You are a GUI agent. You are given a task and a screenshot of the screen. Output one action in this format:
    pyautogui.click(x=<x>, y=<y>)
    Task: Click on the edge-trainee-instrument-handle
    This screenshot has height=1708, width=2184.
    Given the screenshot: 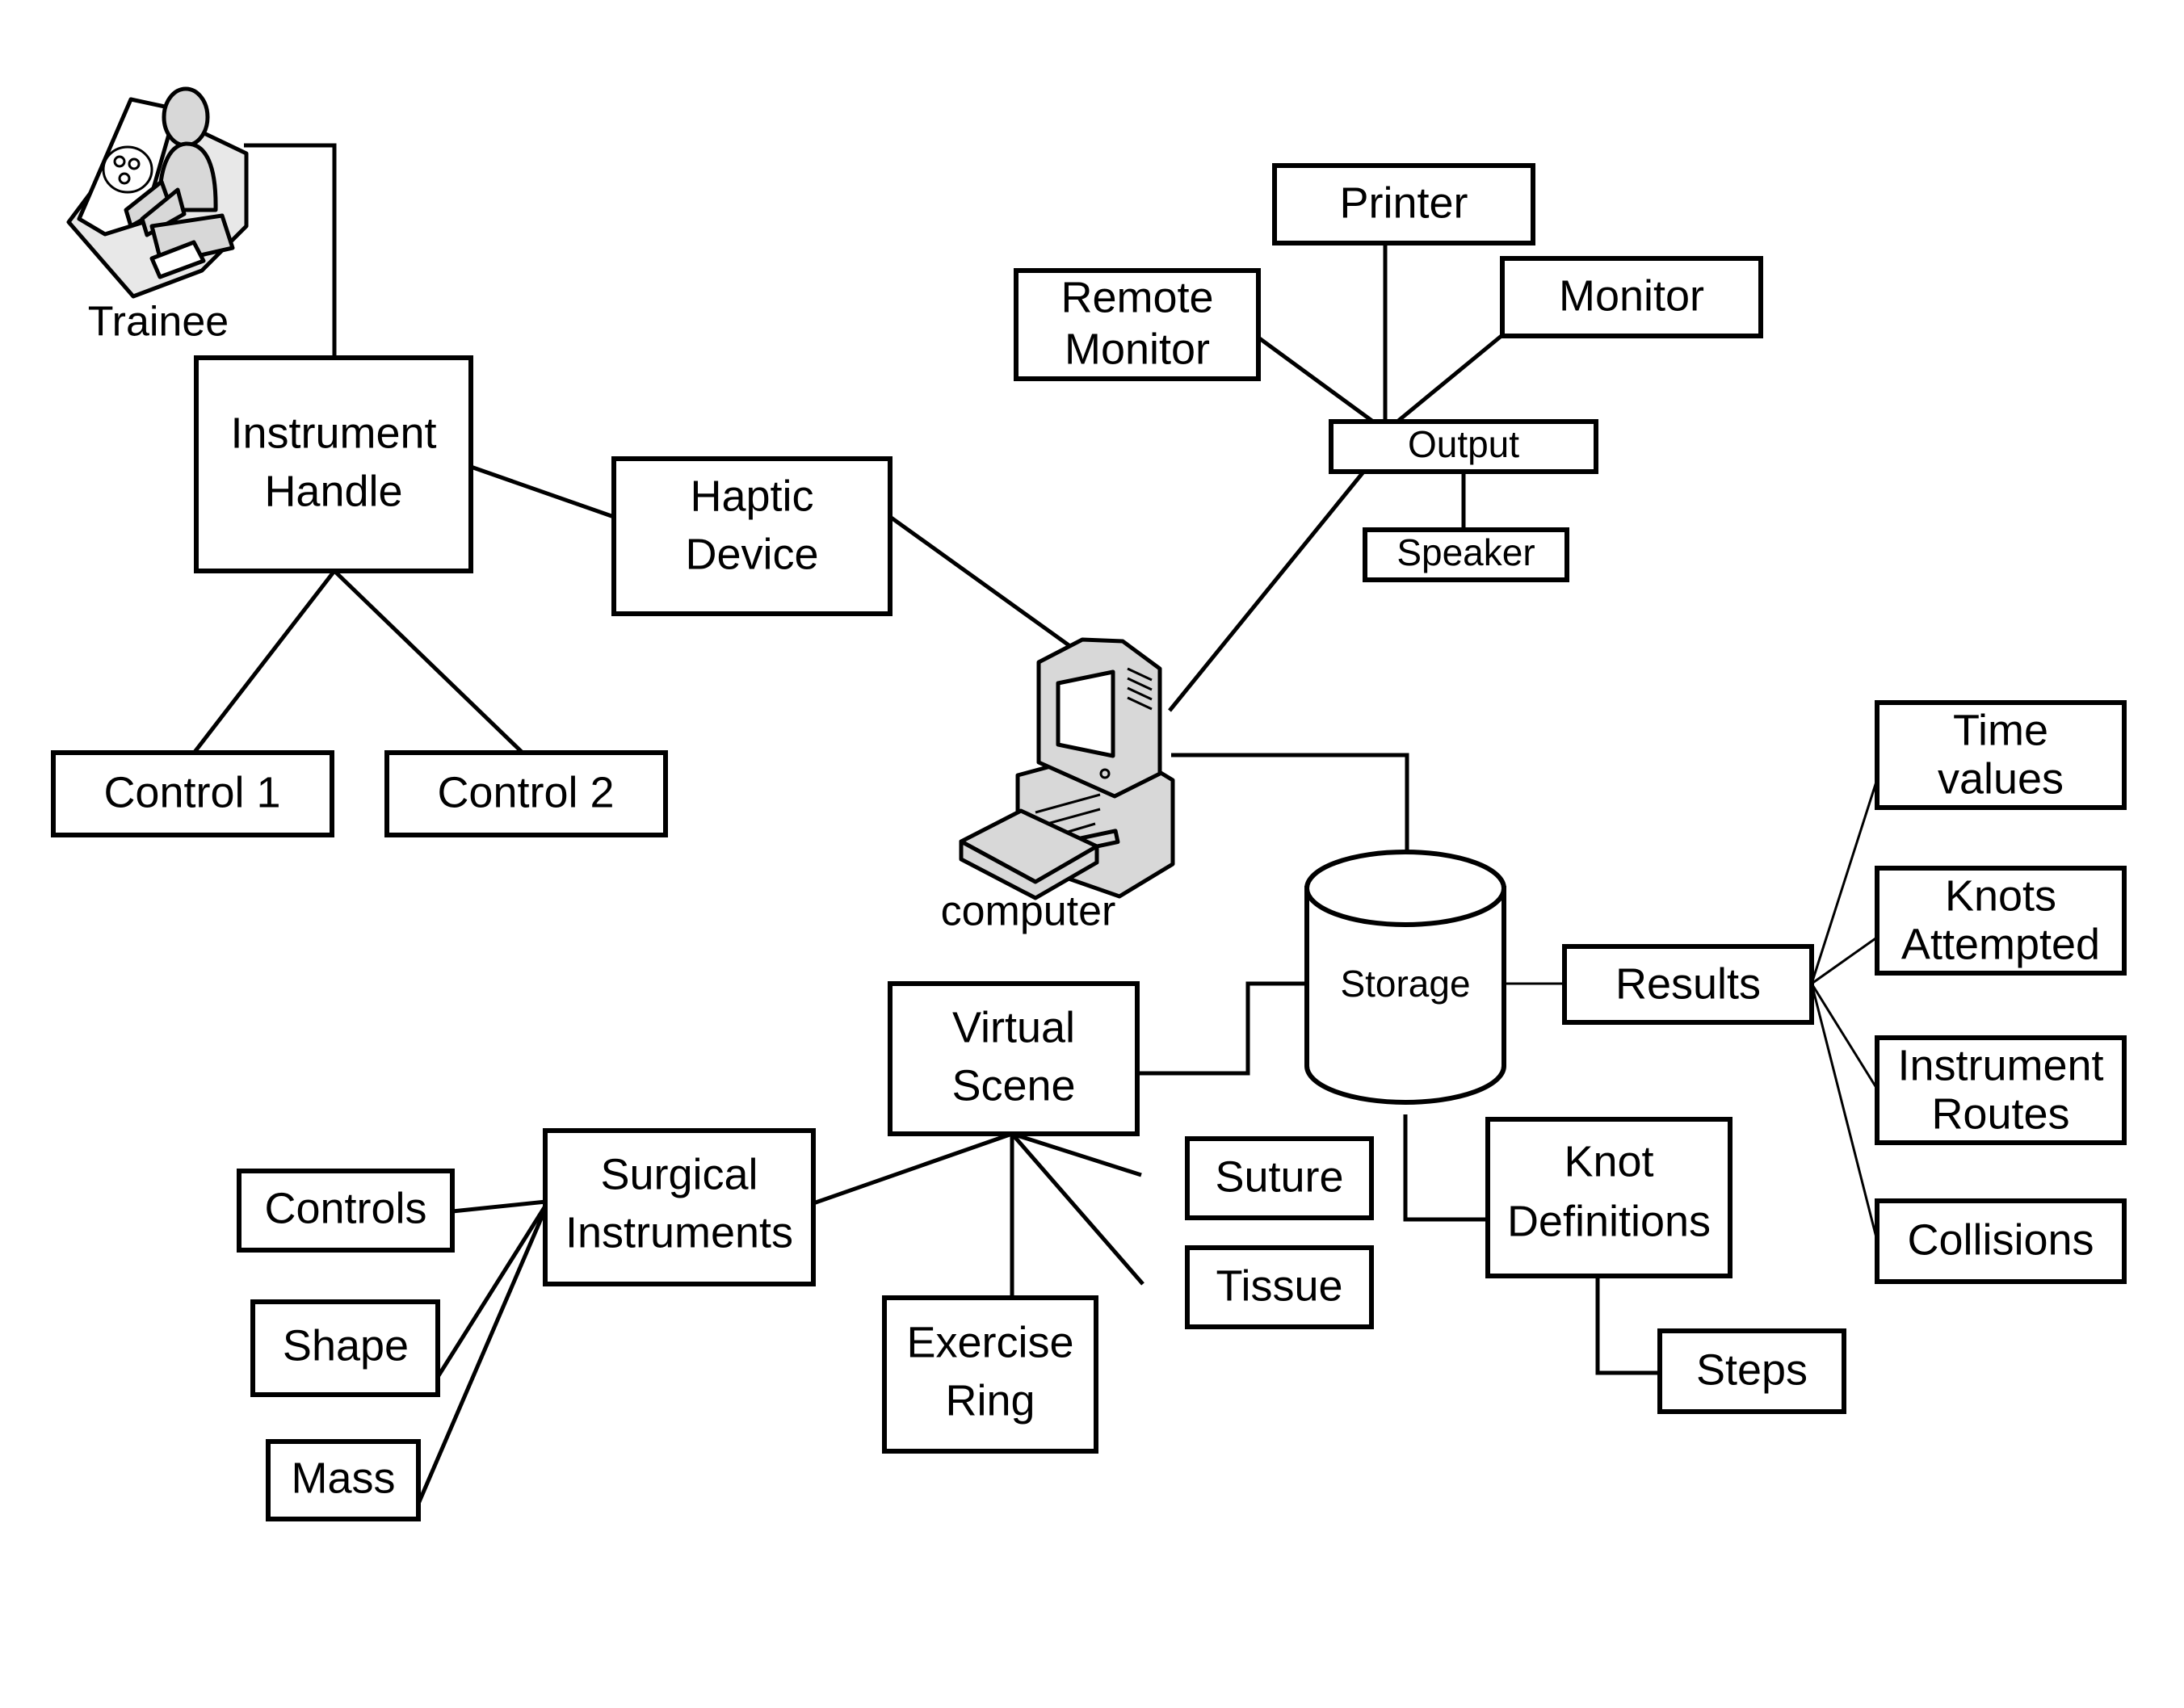 What is the action you would take?
    pyautogui.click(x=290, y=250)
    